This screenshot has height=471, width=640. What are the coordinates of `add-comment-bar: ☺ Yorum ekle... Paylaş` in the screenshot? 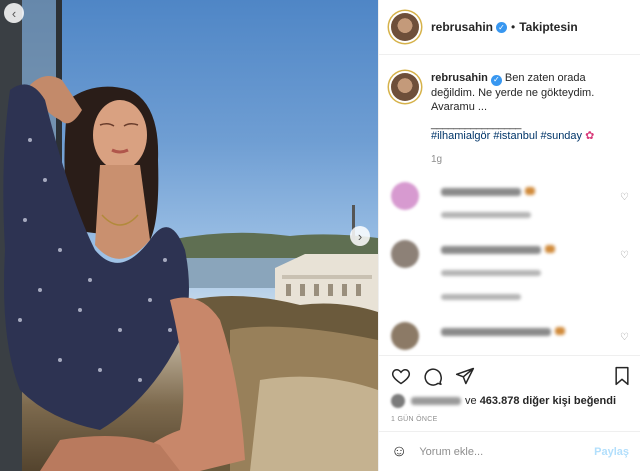 It's located at (509, 451).